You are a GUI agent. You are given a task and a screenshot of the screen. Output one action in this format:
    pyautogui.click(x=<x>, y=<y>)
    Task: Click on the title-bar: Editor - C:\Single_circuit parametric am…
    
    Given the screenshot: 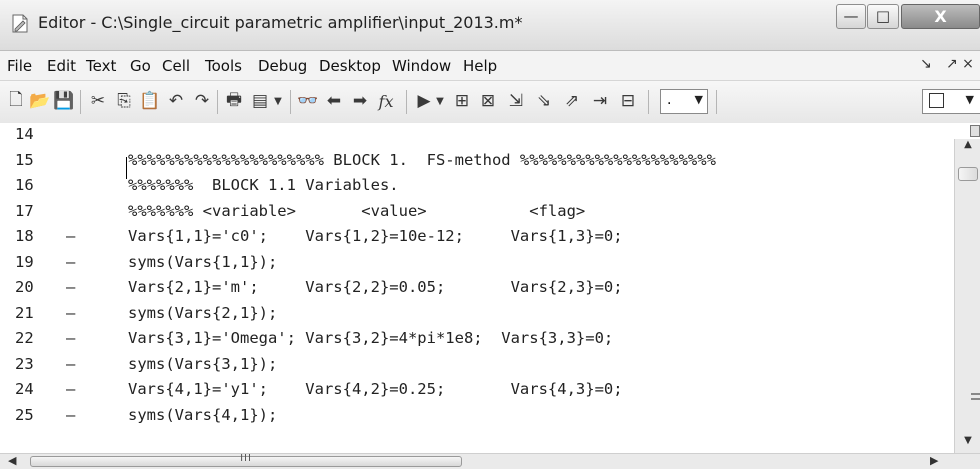 What is the action you would take?
    pyautogui.click(x=490, y=25)
    